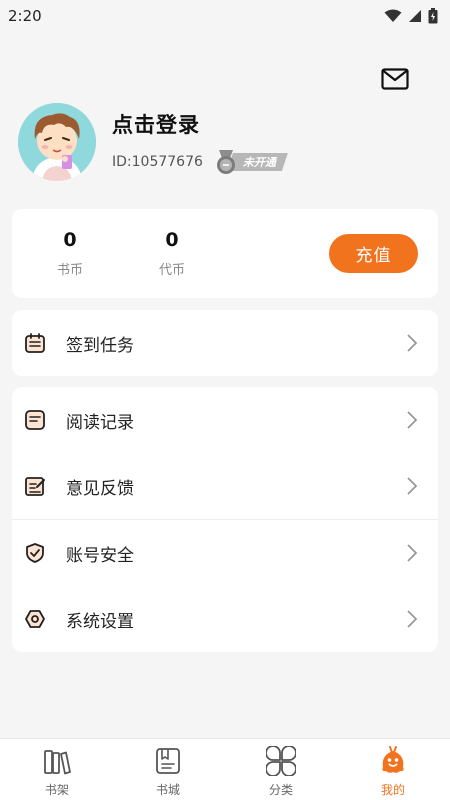 Image resolution: width=450 pixels, height=800 pixels. What do you see at coordinates (172, 240) in the screenshot?
I see `vouchers-value: 0` at bounding box center [172, 240].